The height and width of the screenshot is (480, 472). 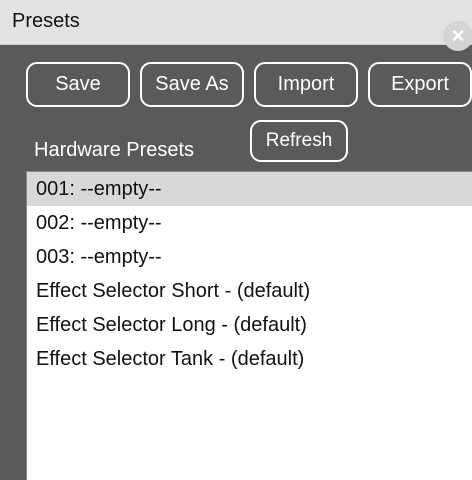 I want to click on import-button: Import, so click(x=306, y=84).